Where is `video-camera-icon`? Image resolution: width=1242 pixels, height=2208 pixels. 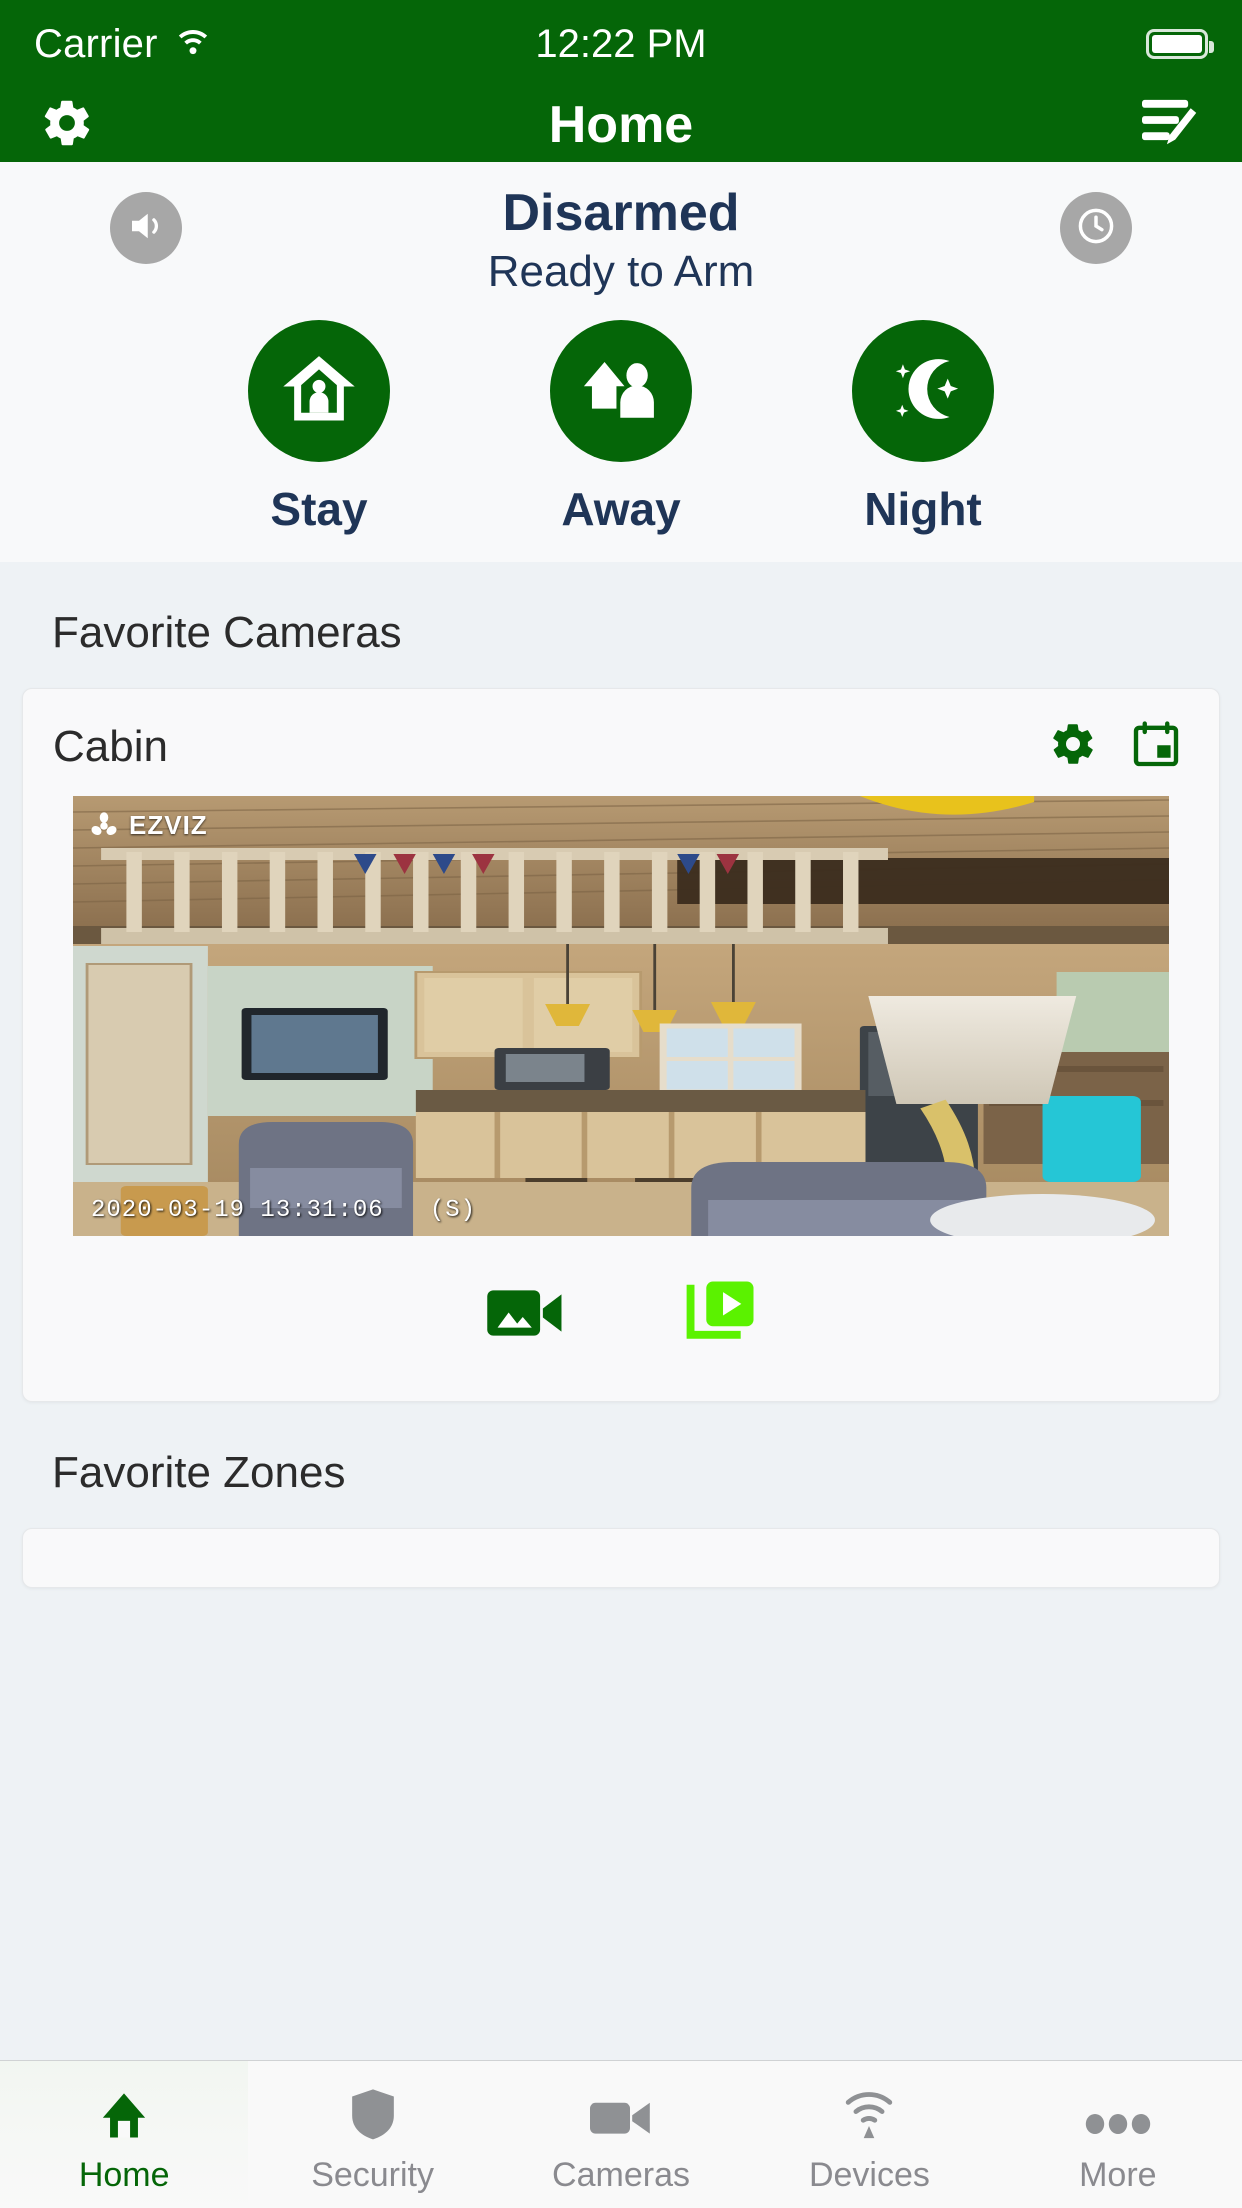
video-camera-icon is located at coordinates (621, 2113).